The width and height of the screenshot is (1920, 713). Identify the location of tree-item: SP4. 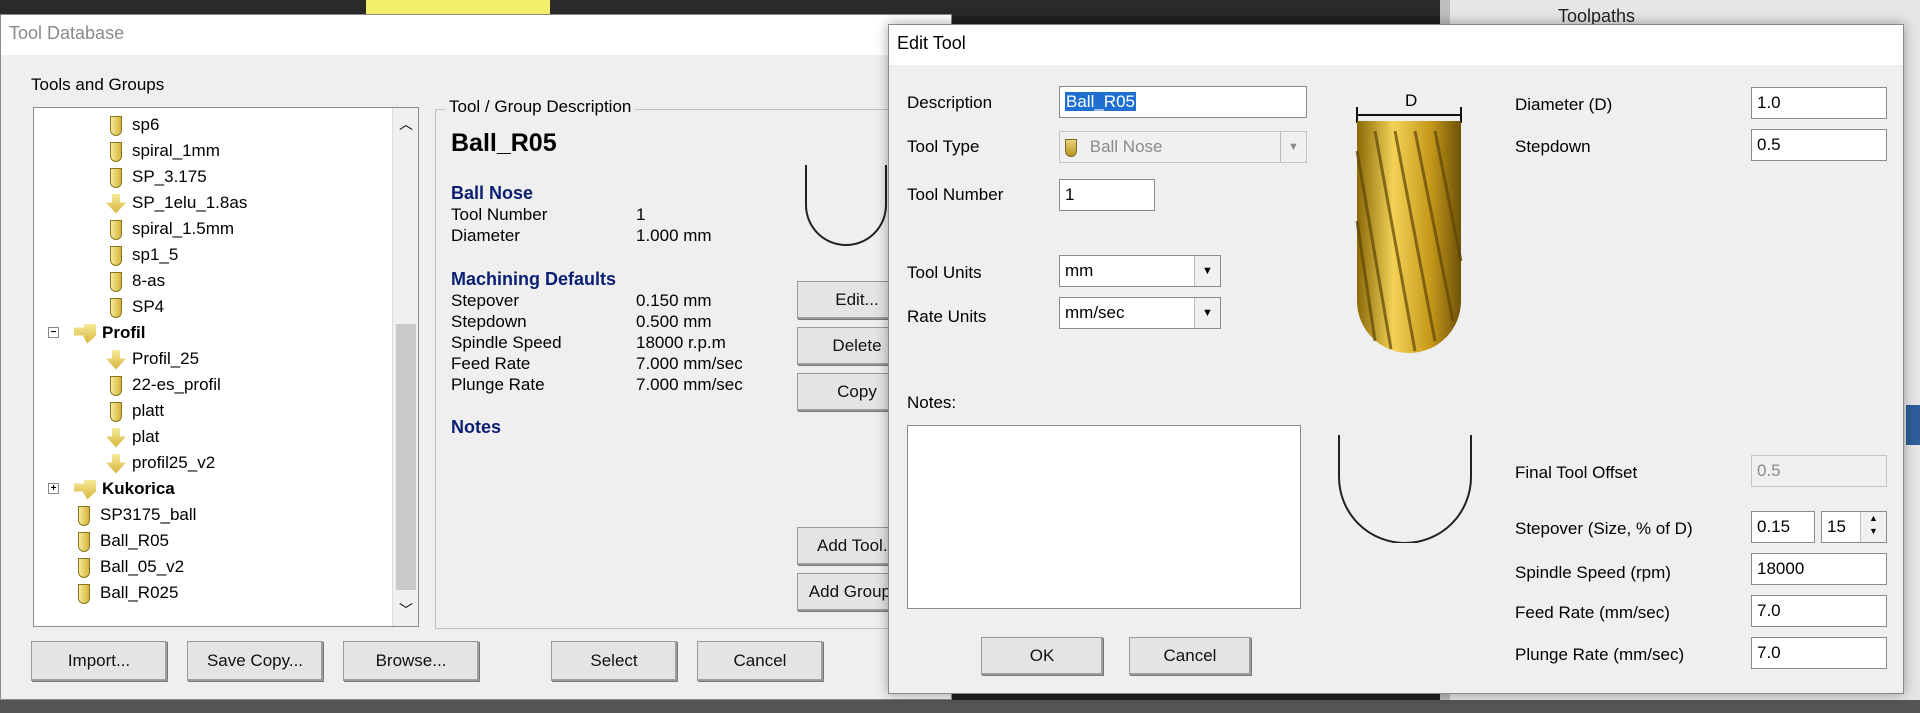
(135, 307).